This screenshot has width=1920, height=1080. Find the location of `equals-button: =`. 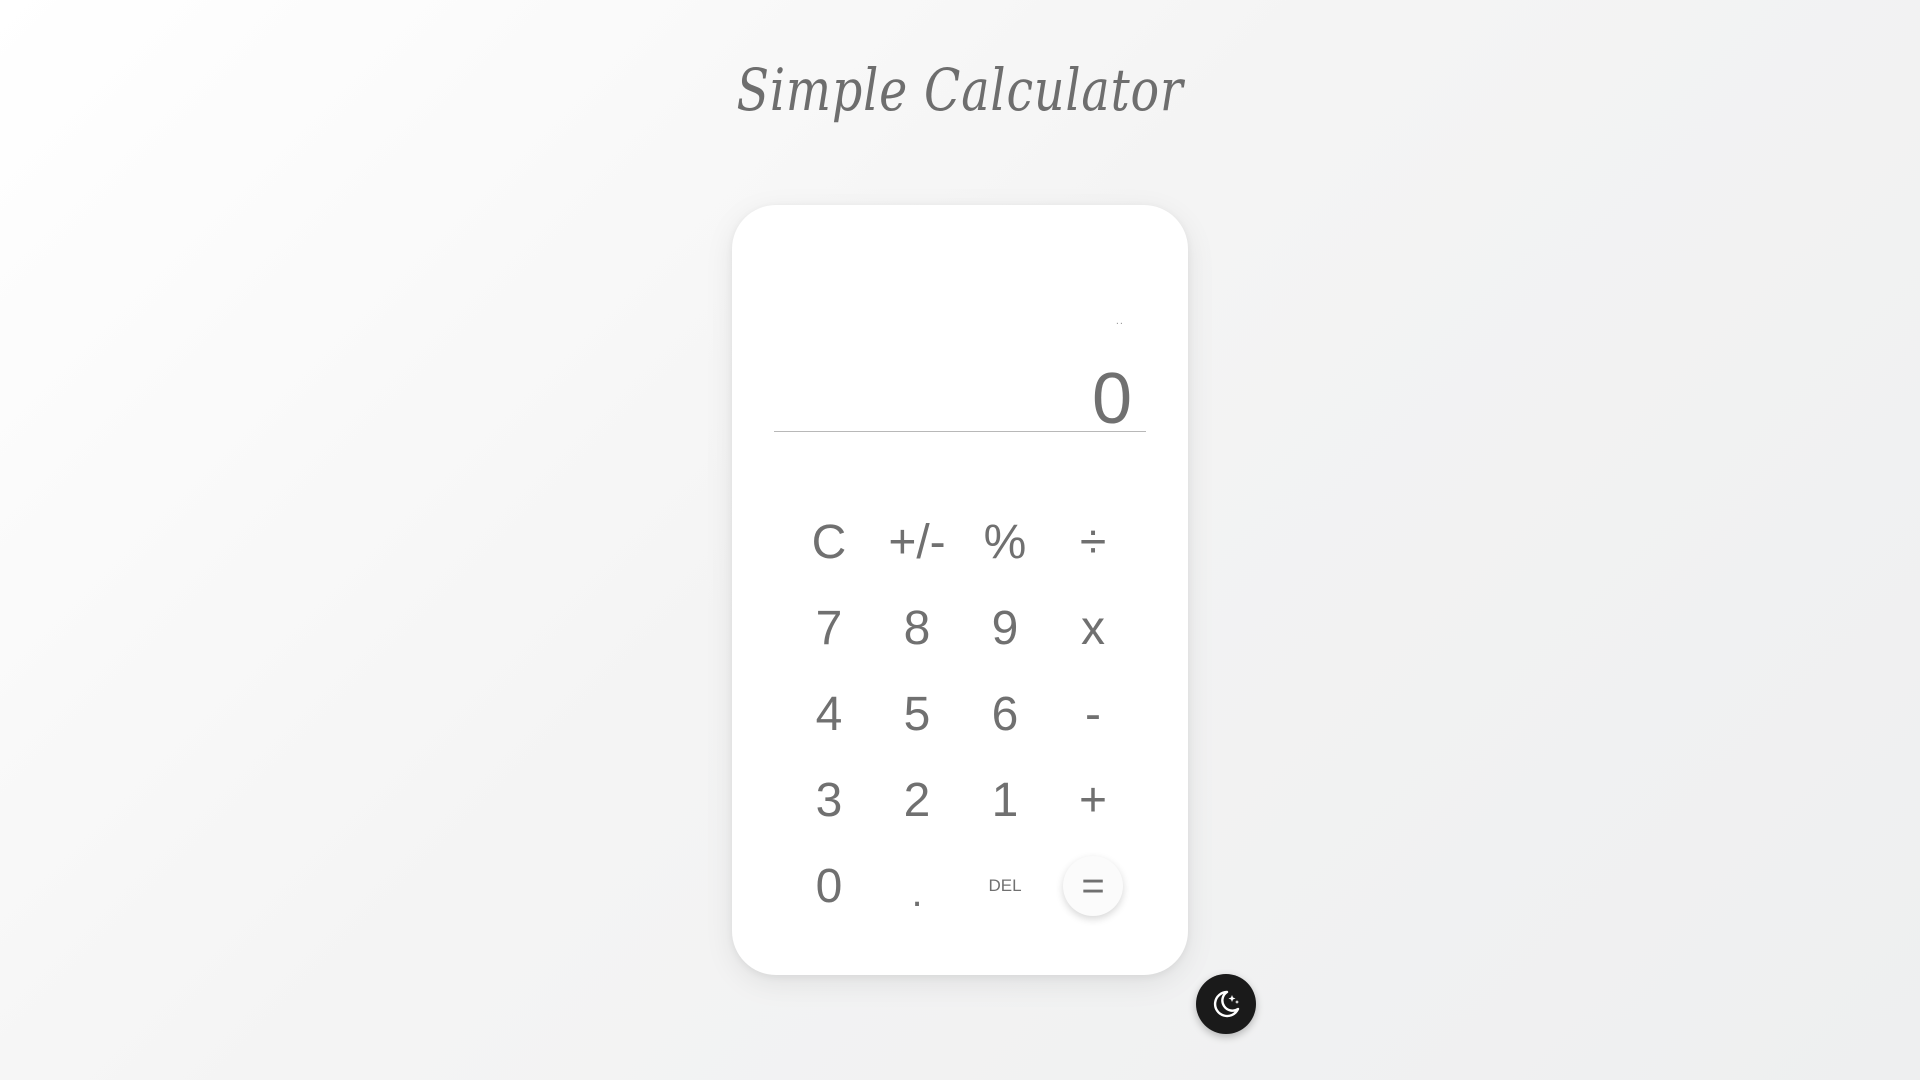

equals-button: = is located at coordinates (1093, 886).